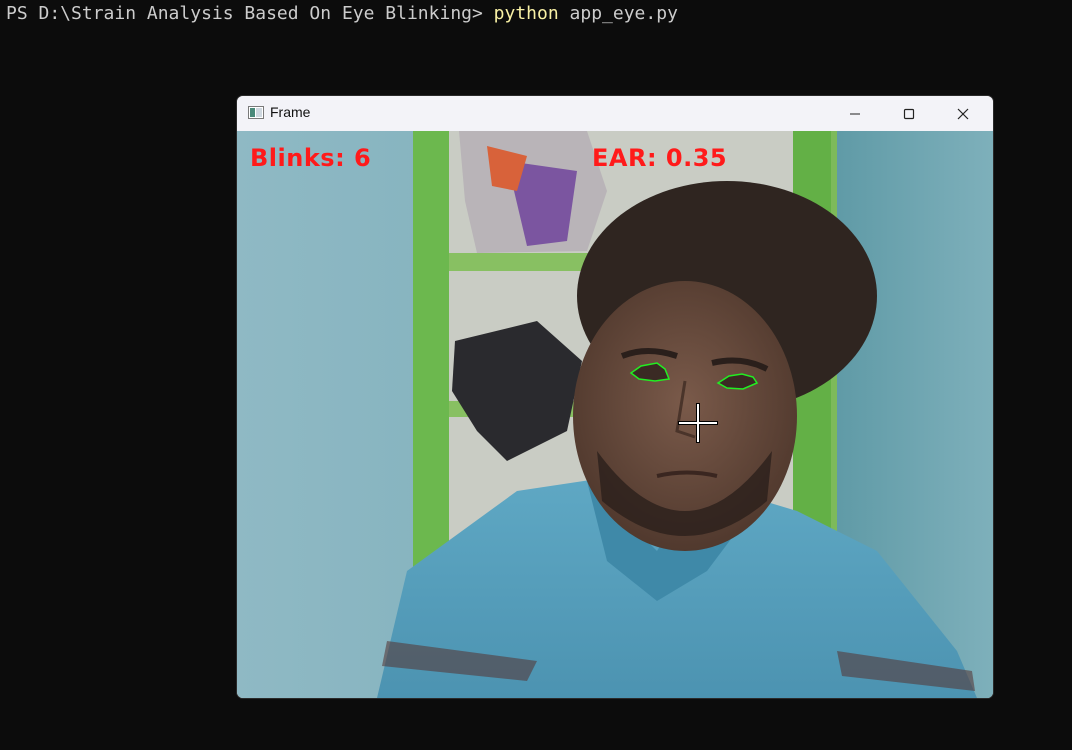 This screenshot has height=750, width=1072. I want to click on close-button, so click(963, 113).